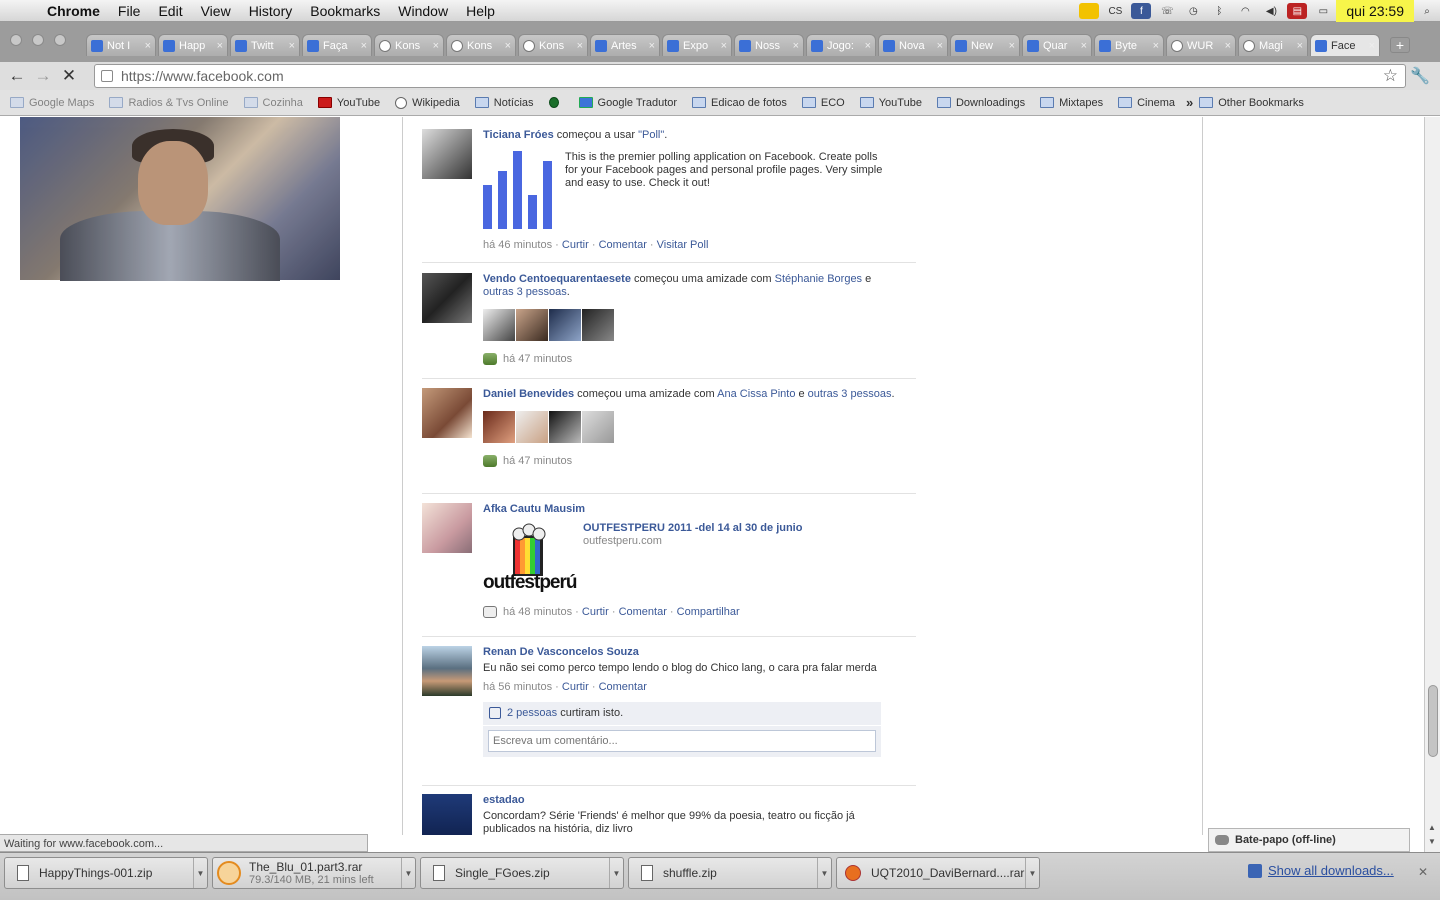 This screenshot has width=1440, height=900. Describe the element at coordinates (1375, 11) in the screenshot. I see `menubar-clock: qui 23:59` at that location.